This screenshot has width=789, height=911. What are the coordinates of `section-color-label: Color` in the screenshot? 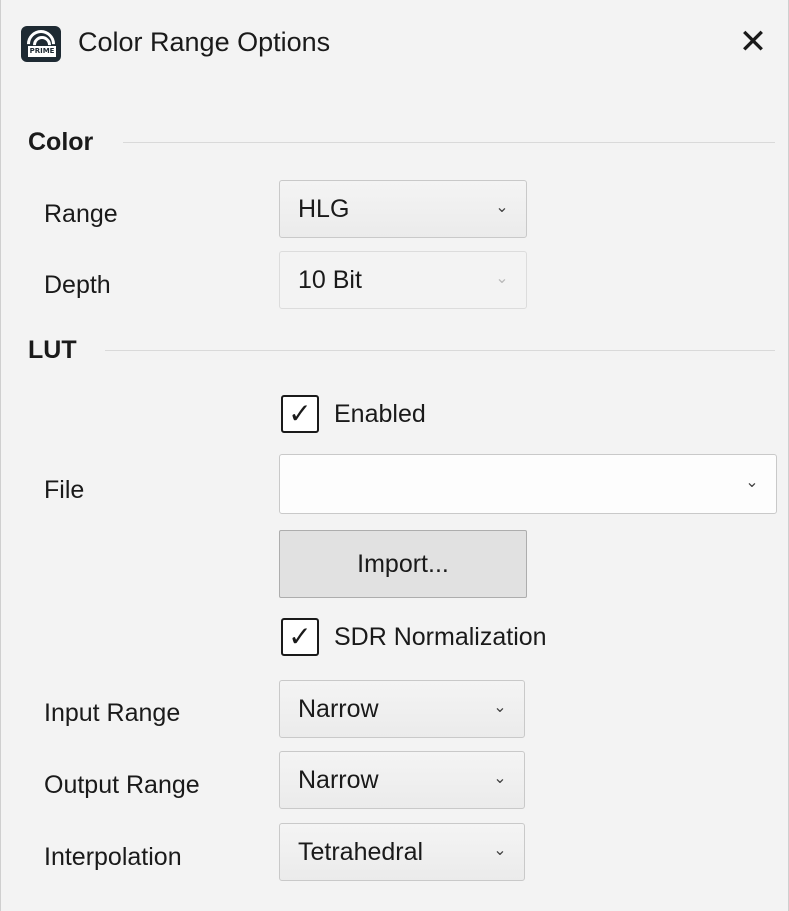 It's located at (61, 142).